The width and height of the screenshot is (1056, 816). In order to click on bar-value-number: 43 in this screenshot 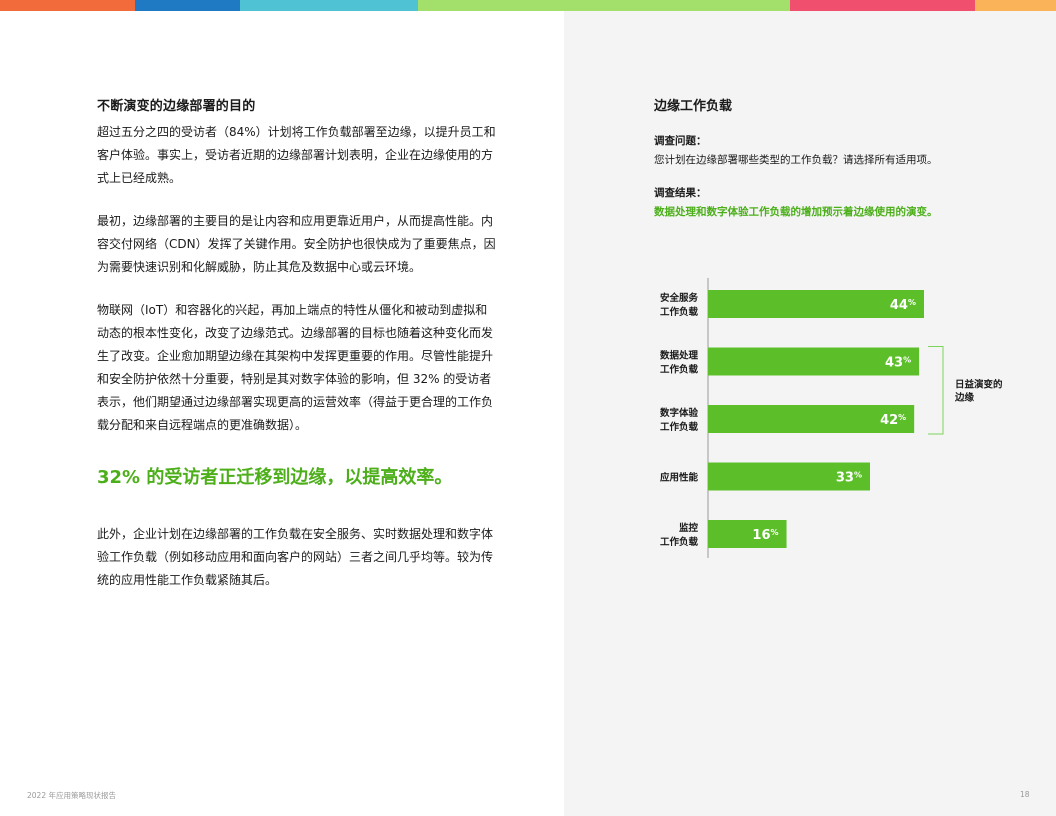, I will do `click(894, 363)`.